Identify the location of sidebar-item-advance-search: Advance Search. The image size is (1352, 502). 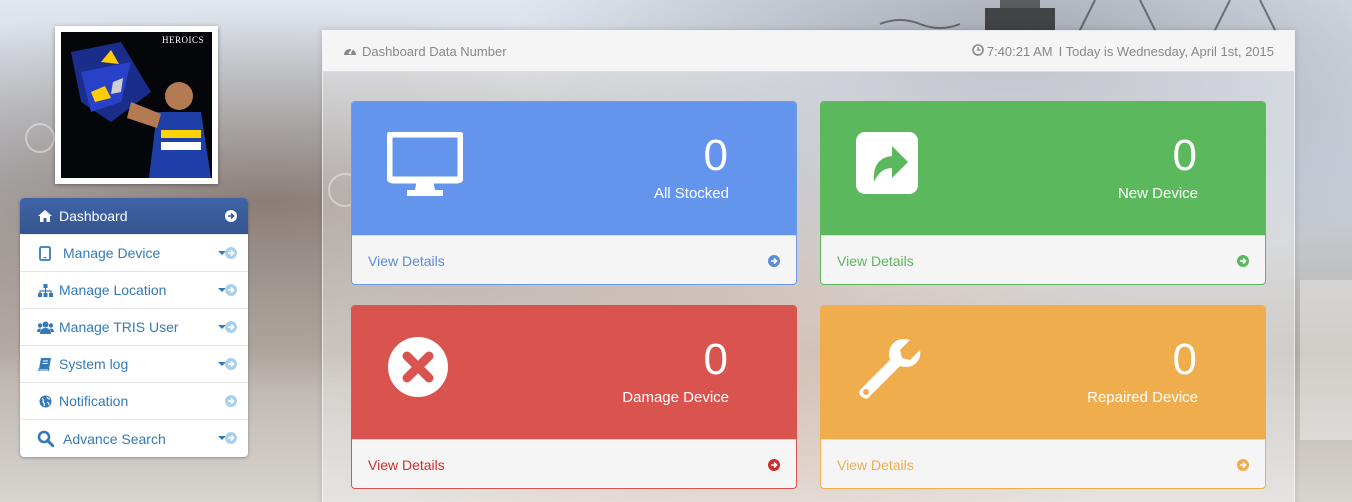
(134, 438).